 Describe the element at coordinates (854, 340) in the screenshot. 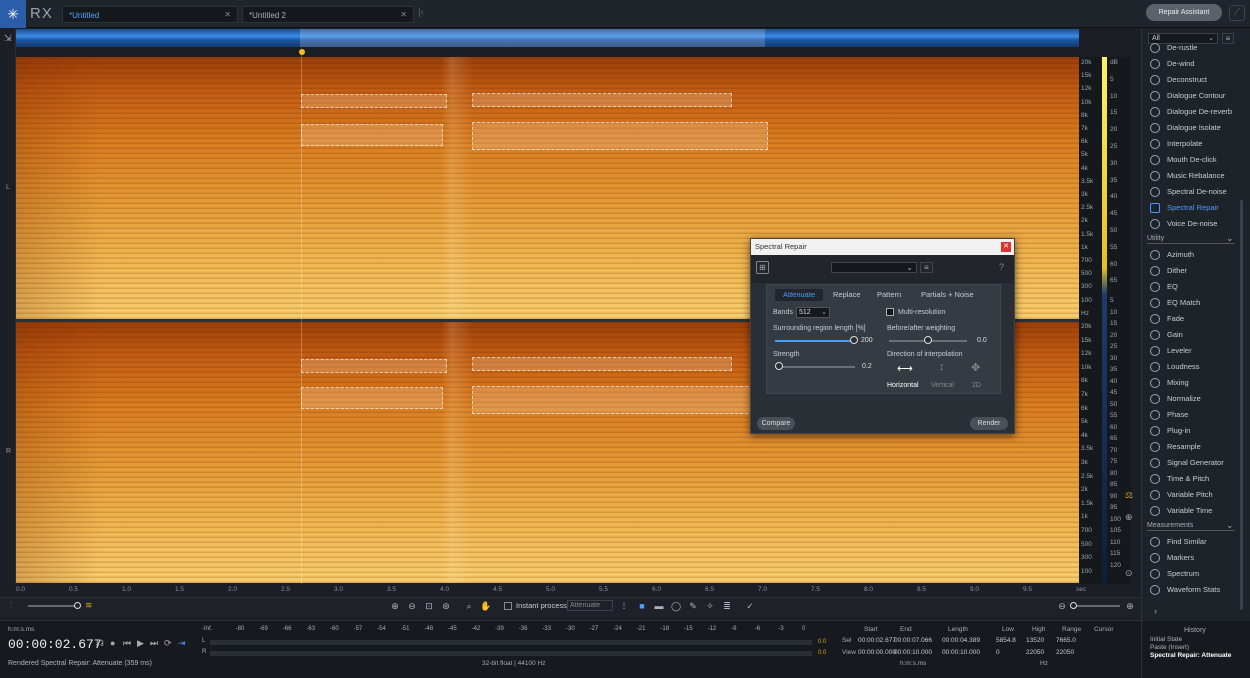

I see `surround-knob` at that location.